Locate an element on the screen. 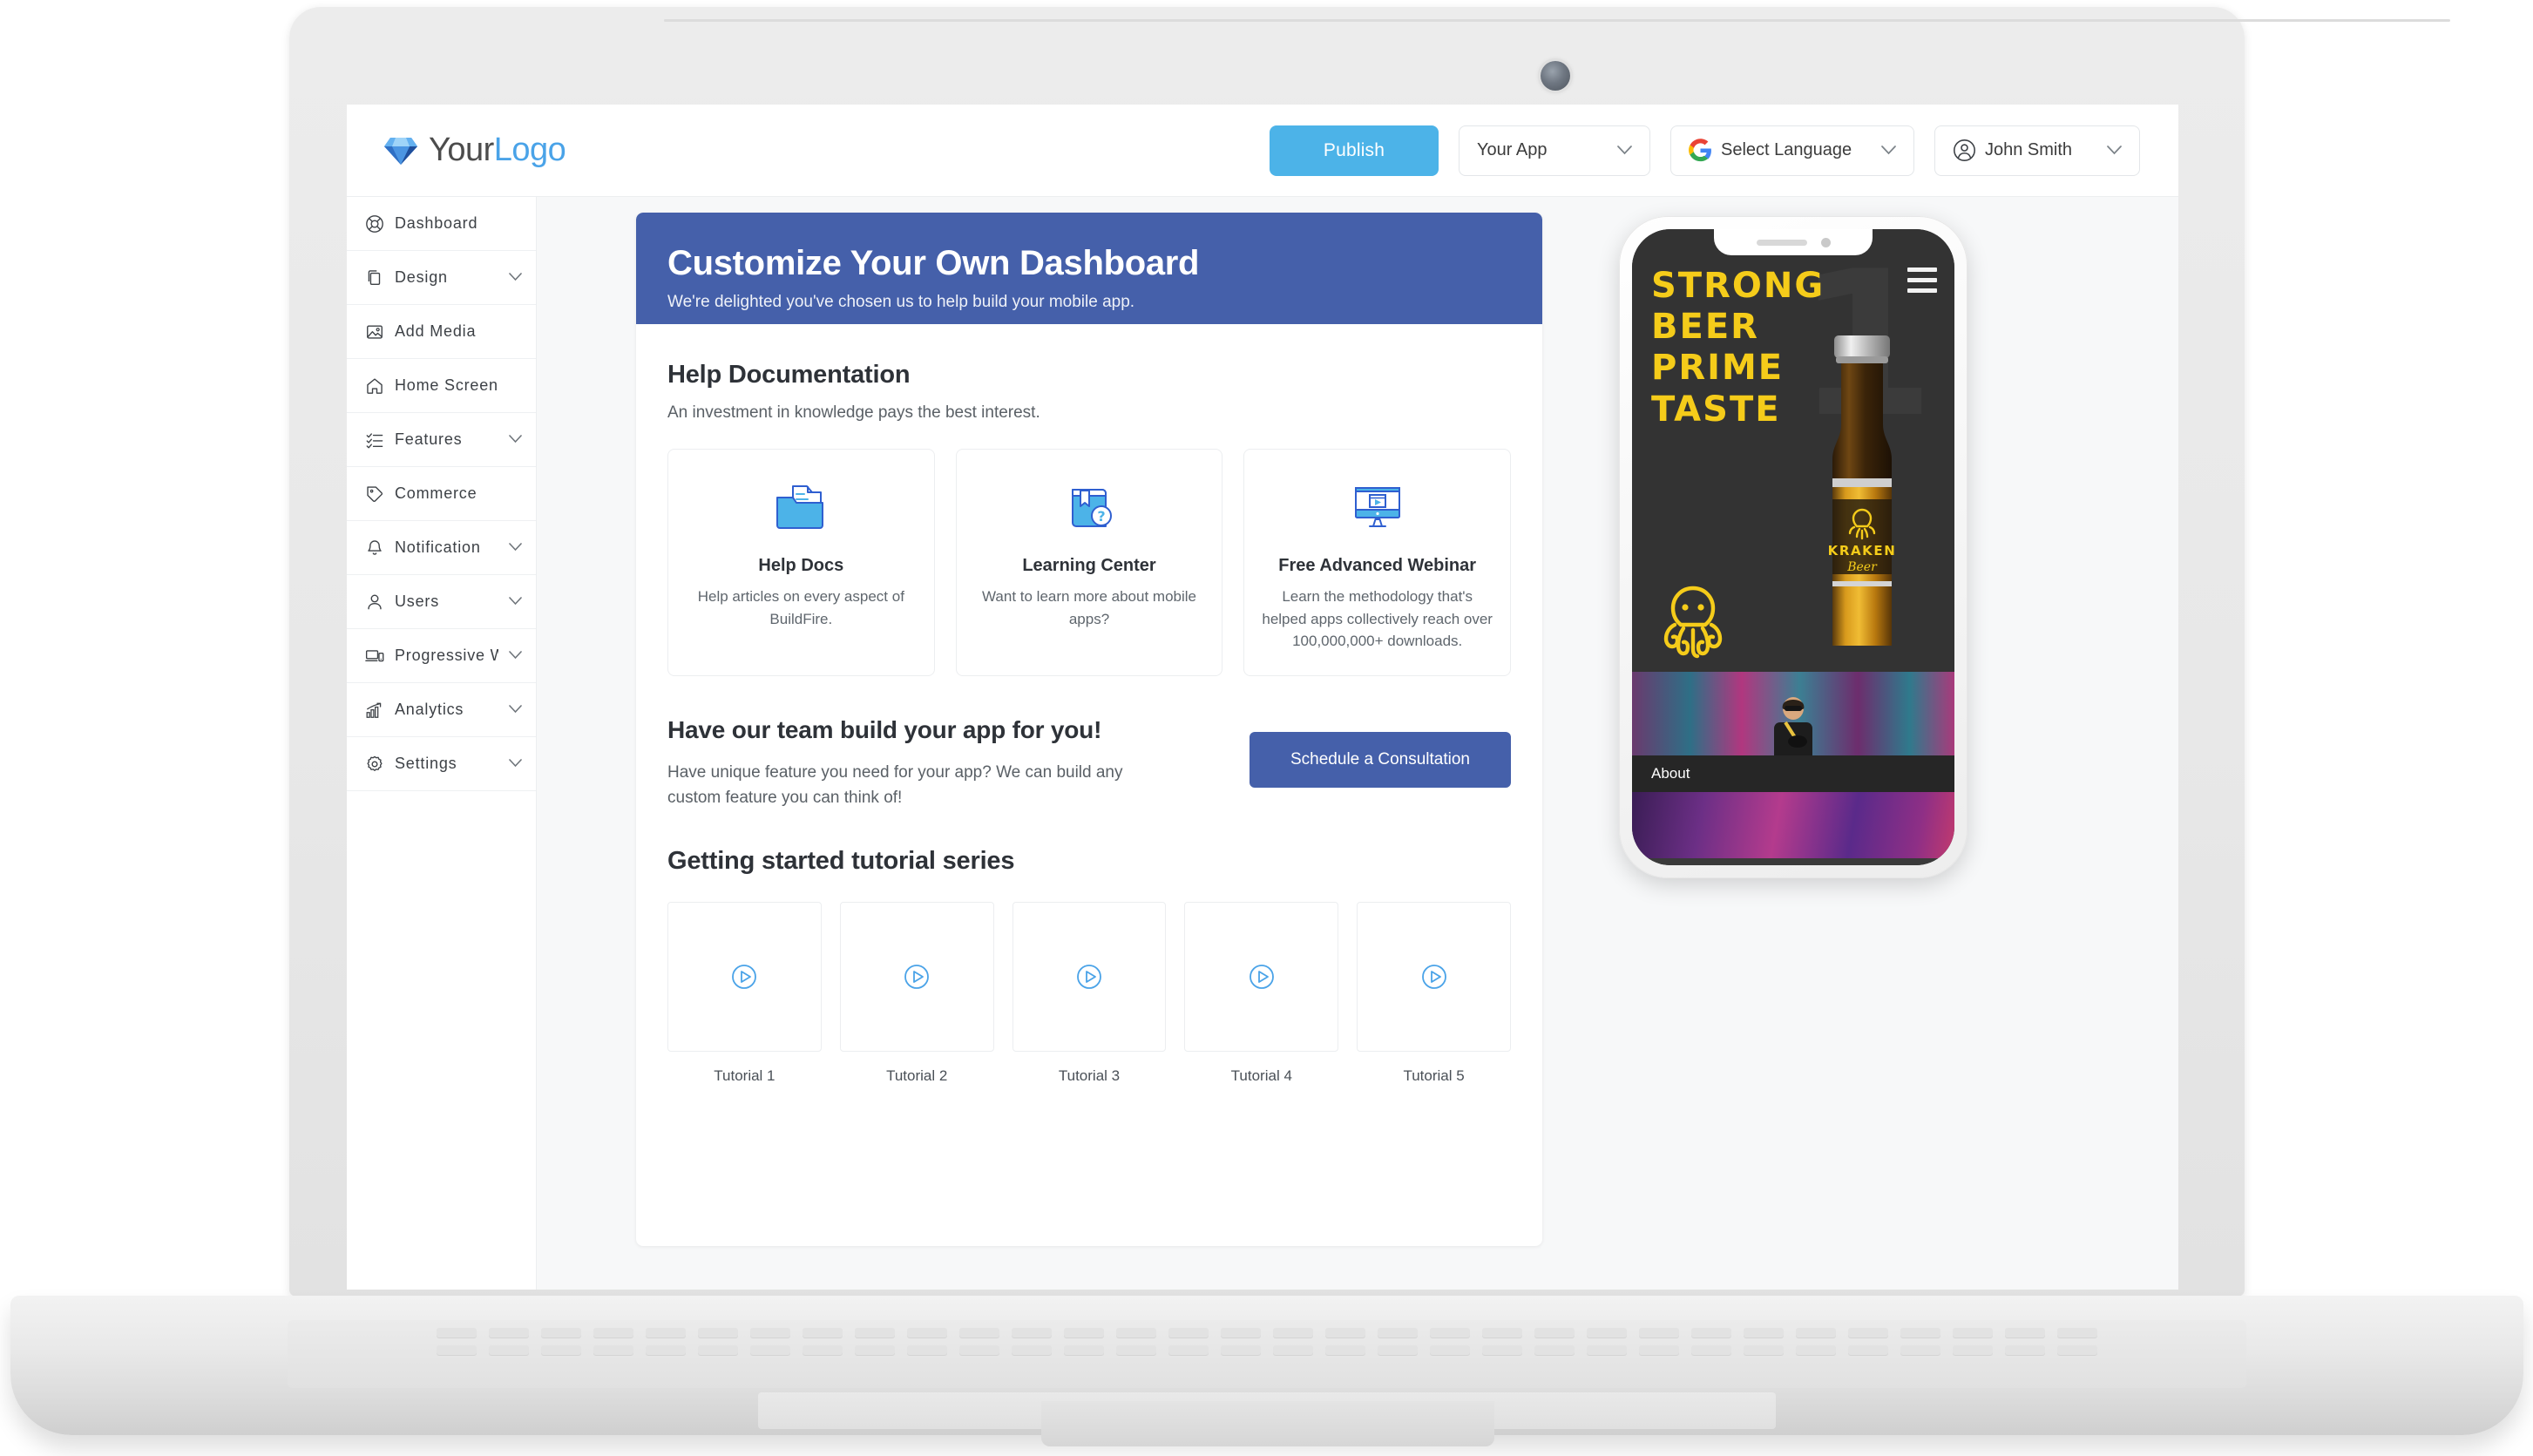 The height and width of the screenshot is (1456, 2533). phone-screen: 1 STRONG BEER PRIME TASTE is located at coordinates (1793, 547).